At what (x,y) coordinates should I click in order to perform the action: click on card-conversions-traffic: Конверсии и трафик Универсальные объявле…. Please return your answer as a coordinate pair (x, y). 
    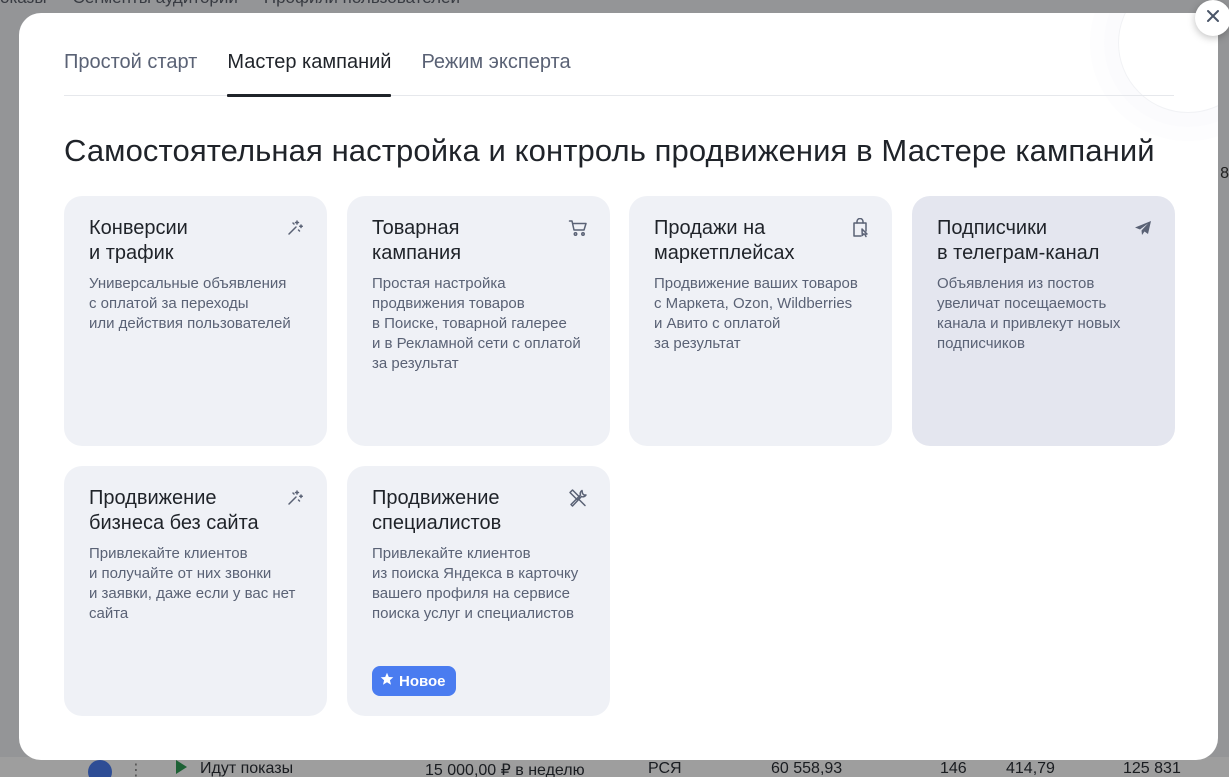
    Looking at the image, I should click on (195, 321).